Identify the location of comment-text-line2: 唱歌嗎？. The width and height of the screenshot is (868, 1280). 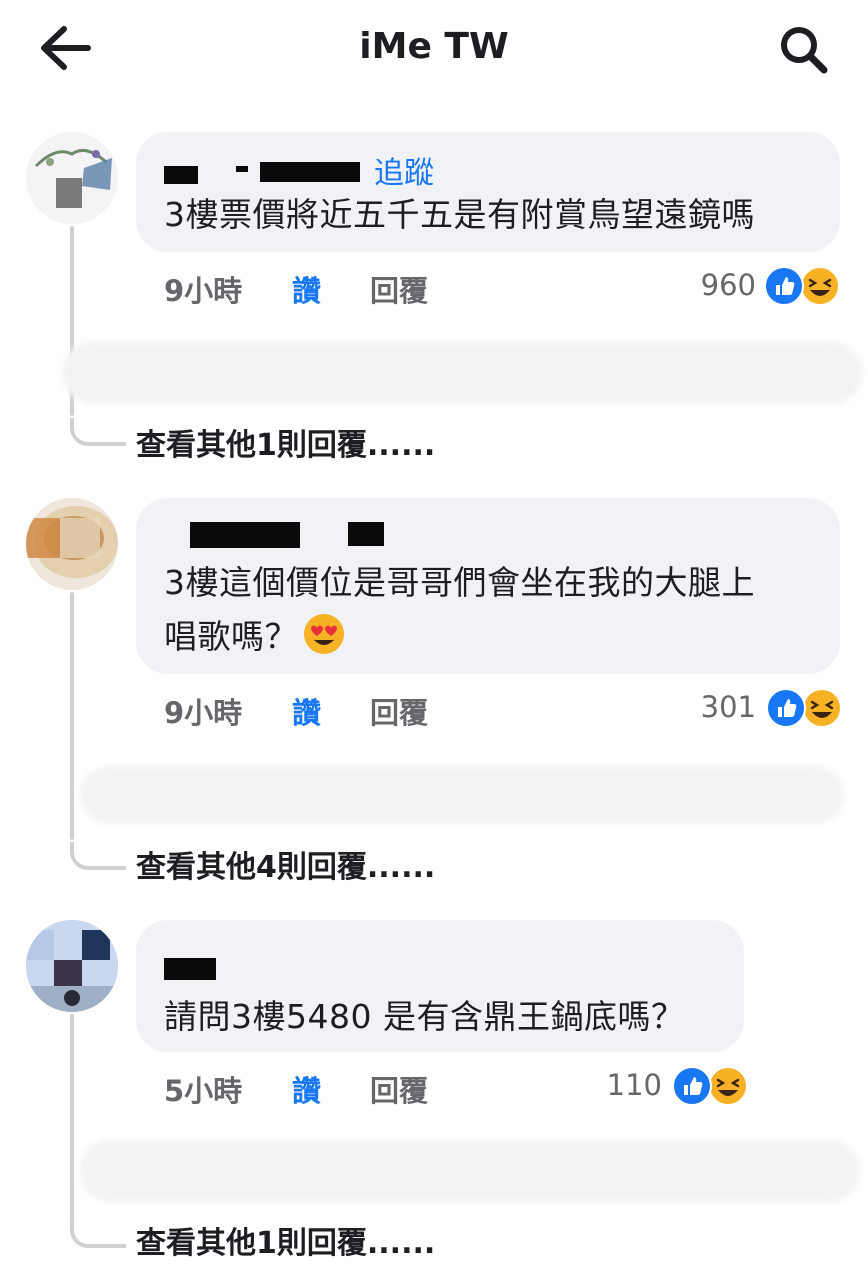
(255, 637).